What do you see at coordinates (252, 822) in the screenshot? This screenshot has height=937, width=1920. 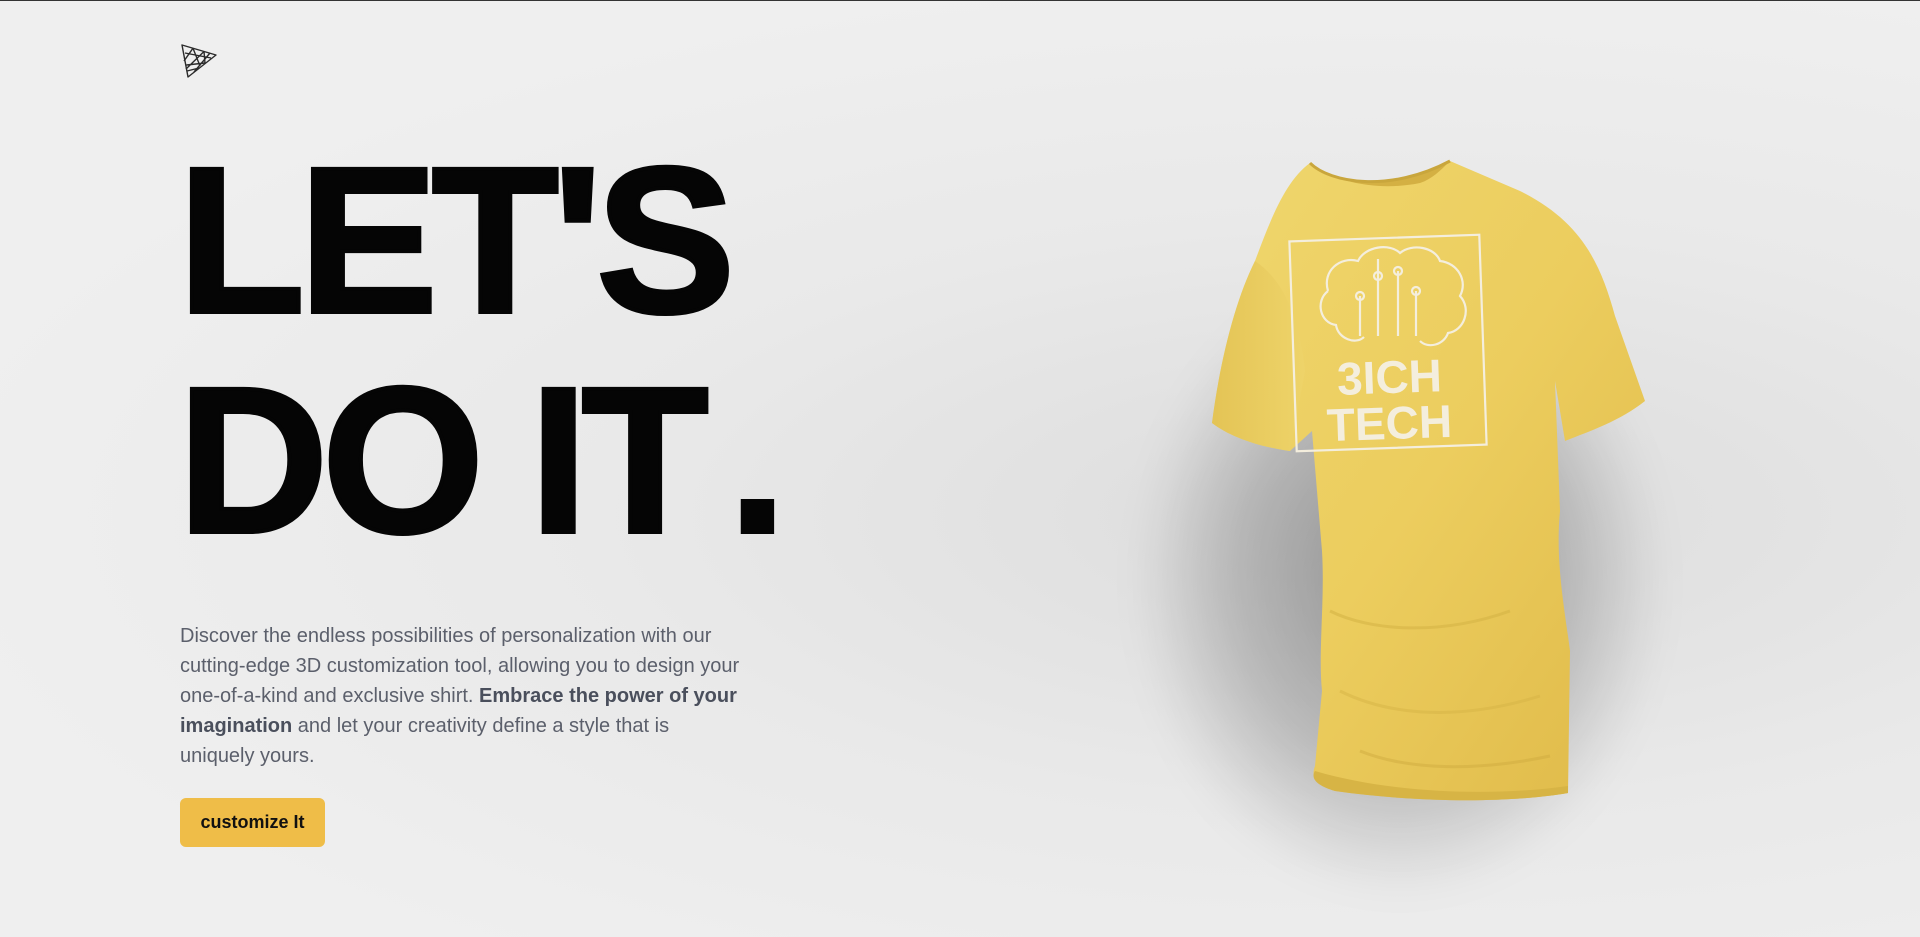 I see `customize-it-button: customize It` at bounding box center [252, 822].